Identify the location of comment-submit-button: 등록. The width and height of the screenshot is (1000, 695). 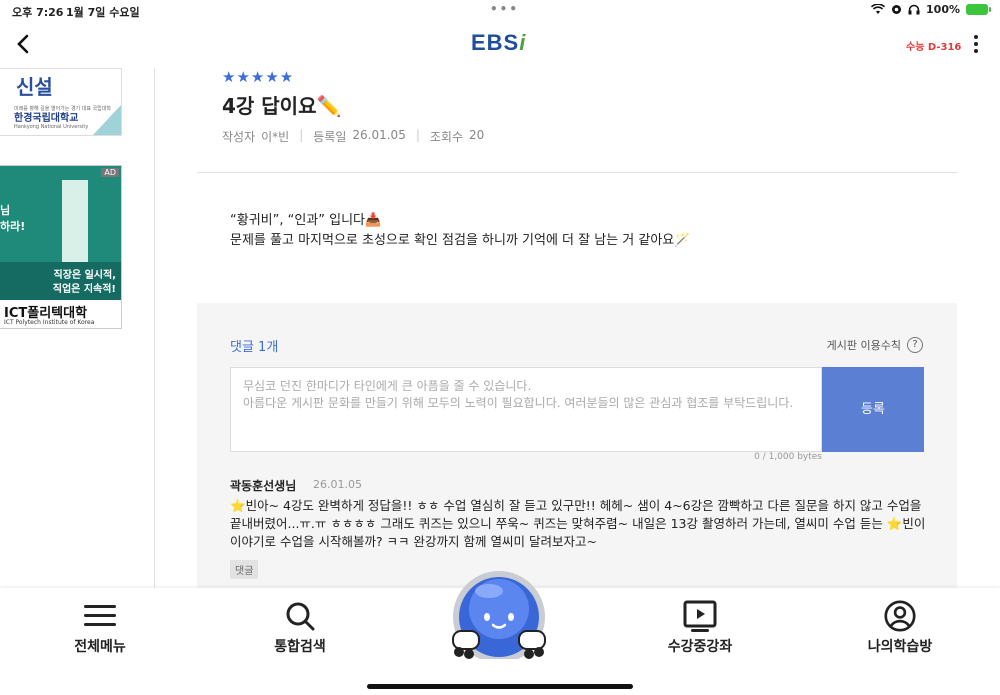
(873, 409).